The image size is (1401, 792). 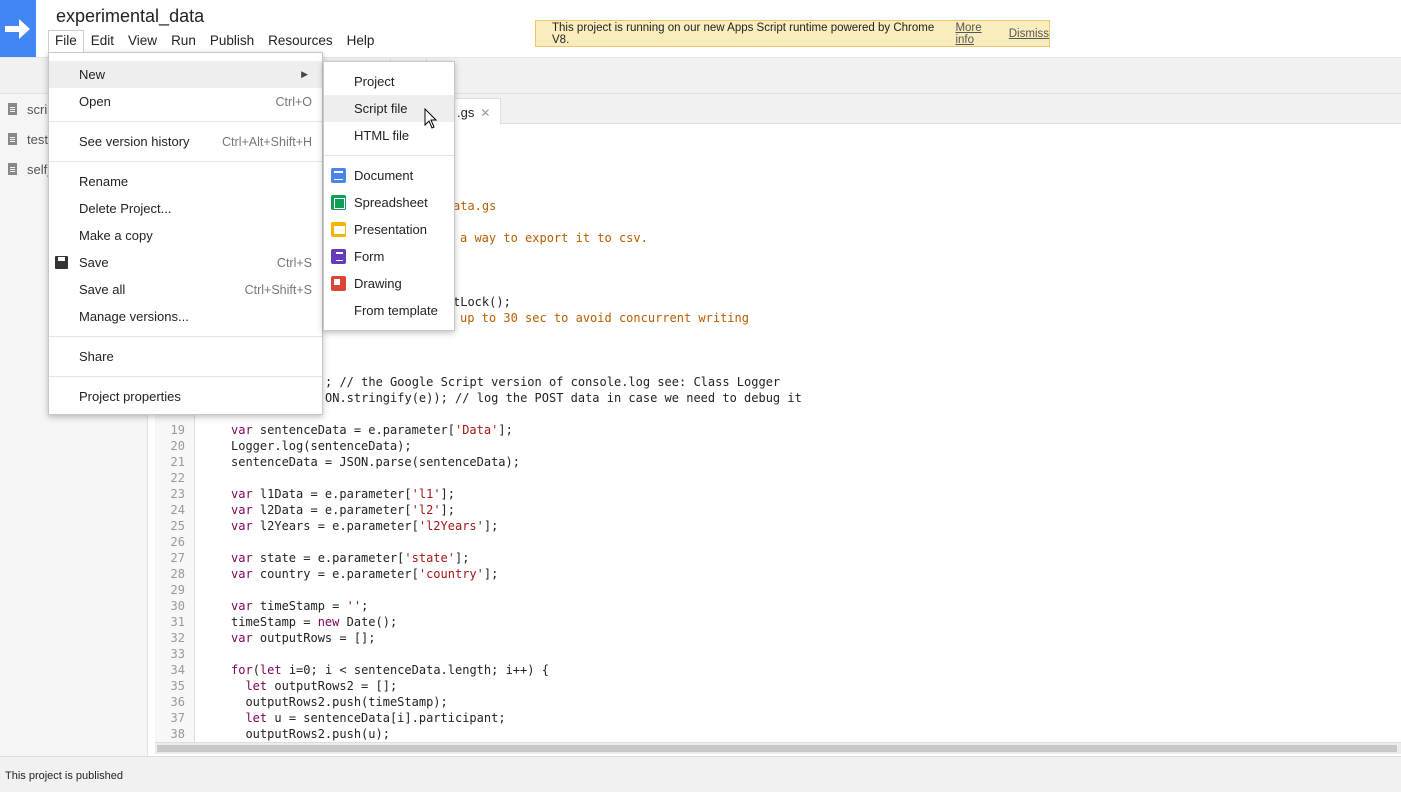 I want to click on apps-script-logo, so click(x=18, y=28).